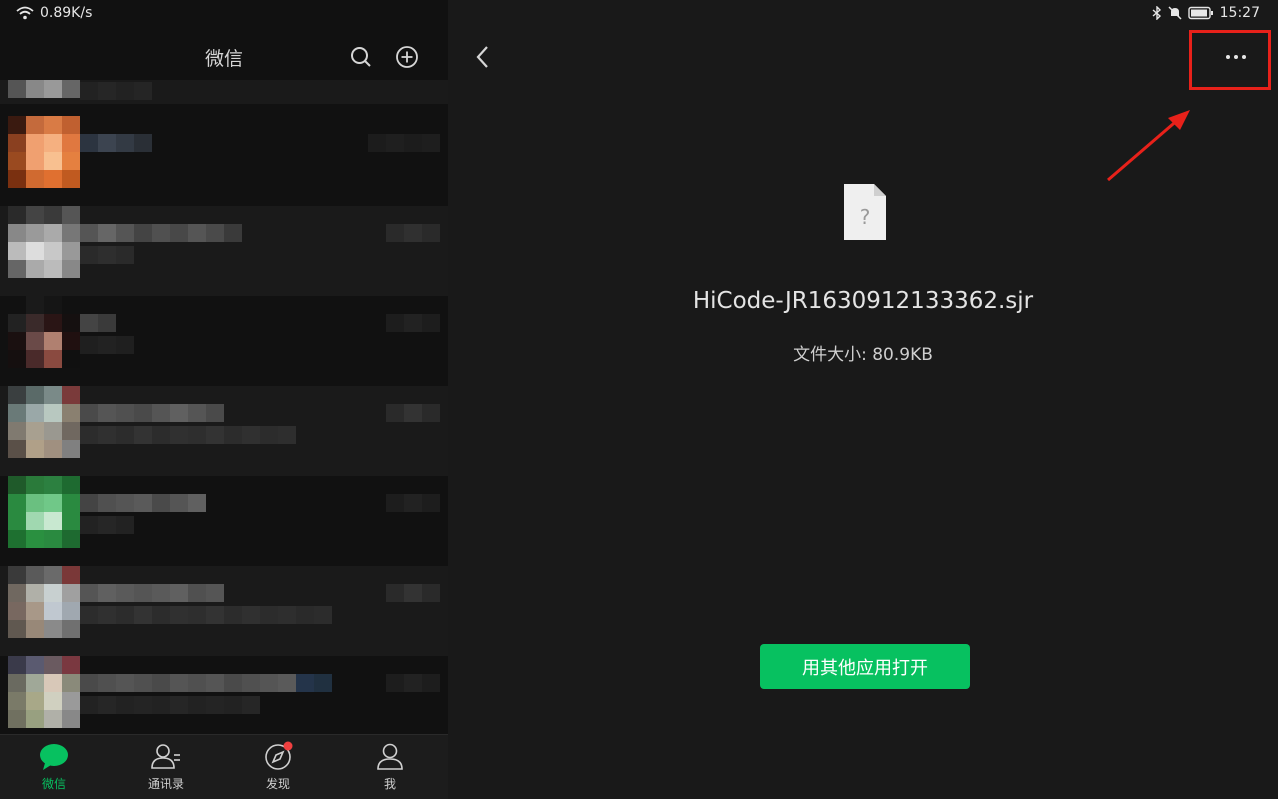  What do you see at coordinates (1230, 60) in the screenshot?
I see `annotation-highlight-box` at bounding box center [1230, 60].